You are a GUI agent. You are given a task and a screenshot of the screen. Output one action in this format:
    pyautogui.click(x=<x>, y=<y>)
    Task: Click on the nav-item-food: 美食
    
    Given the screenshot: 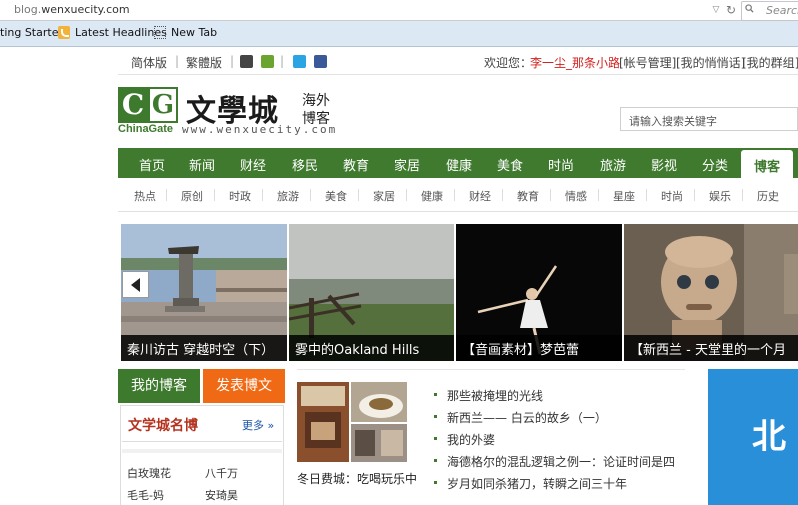 What is the action you would take?
    pyautogui.click(x=510, y=164)
    